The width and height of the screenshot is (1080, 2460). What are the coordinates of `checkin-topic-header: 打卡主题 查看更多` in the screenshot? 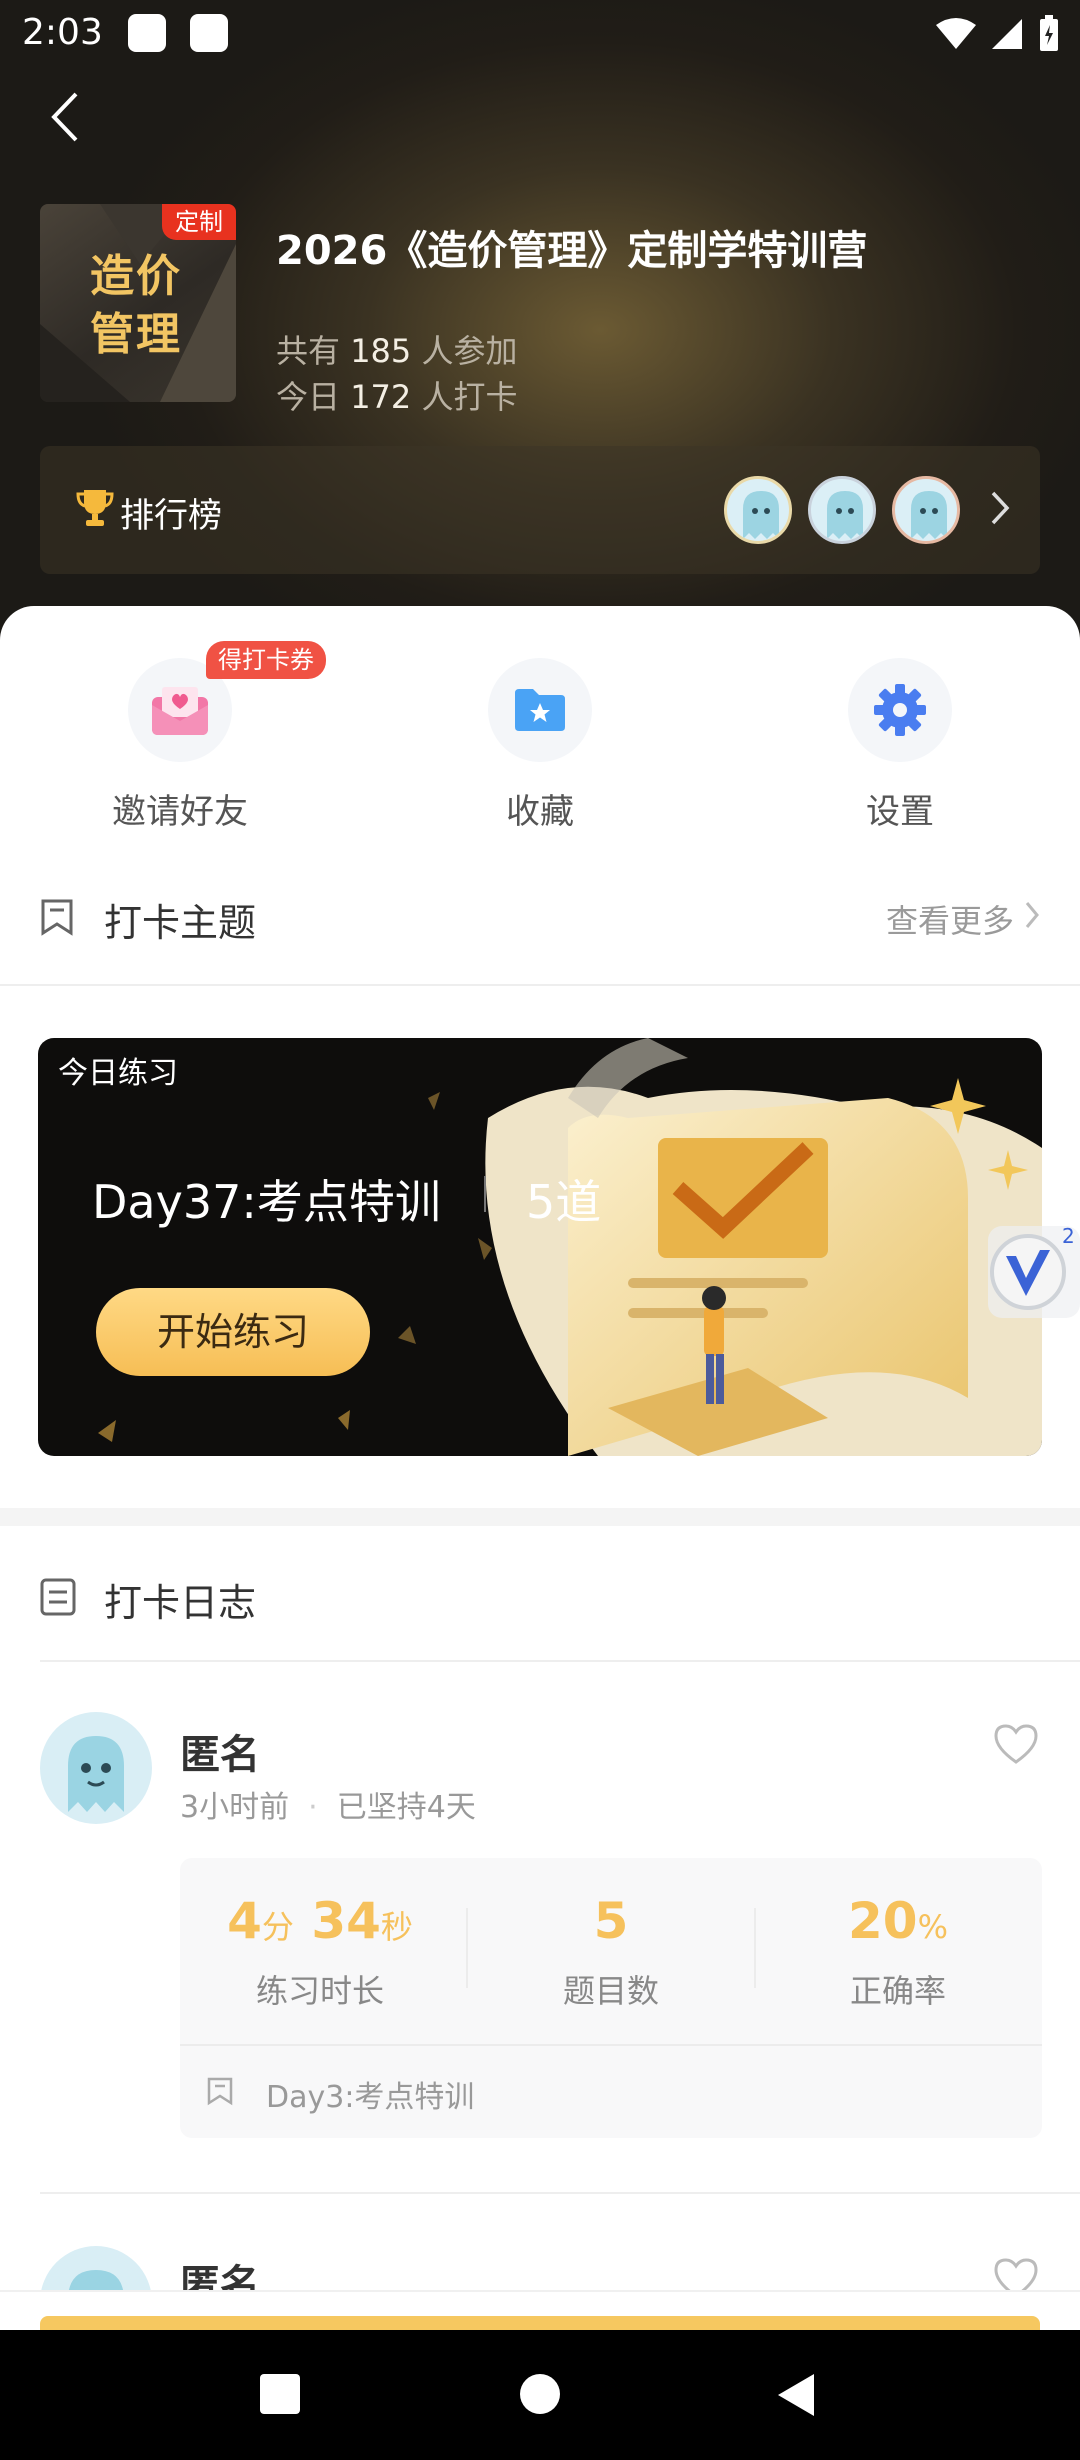 It's located at (540, 916).